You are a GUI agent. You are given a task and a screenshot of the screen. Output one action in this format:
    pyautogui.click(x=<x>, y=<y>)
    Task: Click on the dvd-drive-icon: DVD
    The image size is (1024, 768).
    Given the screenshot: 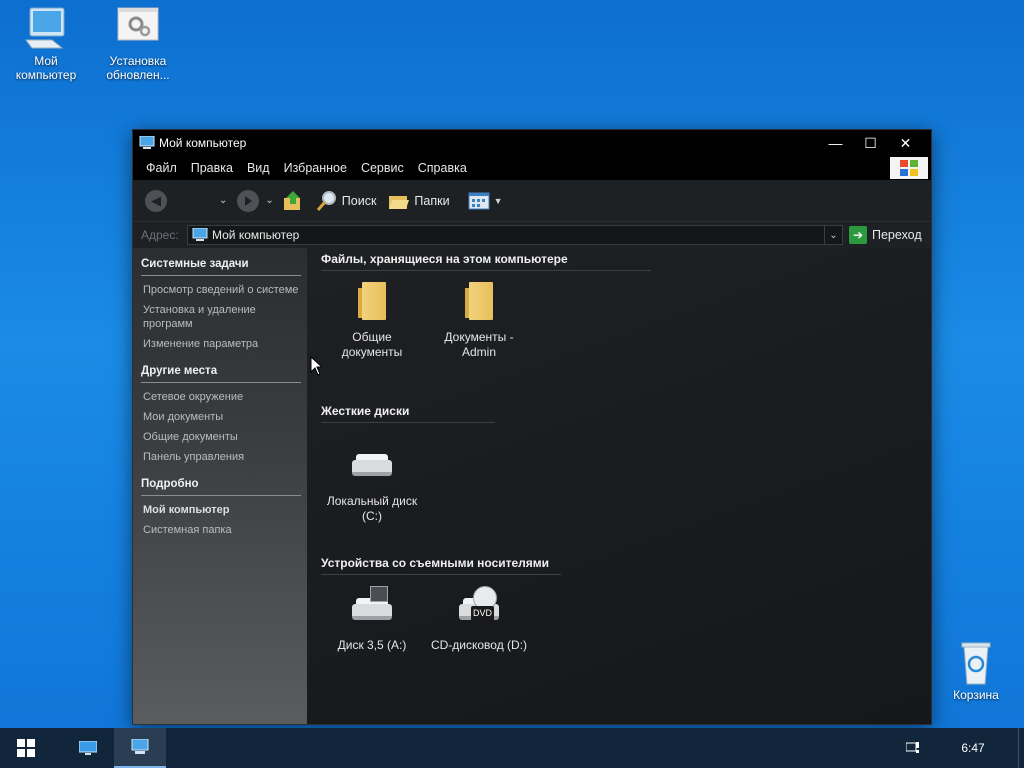 What is the action you would take?
    pyautogui.click(x=479, y=610)
    